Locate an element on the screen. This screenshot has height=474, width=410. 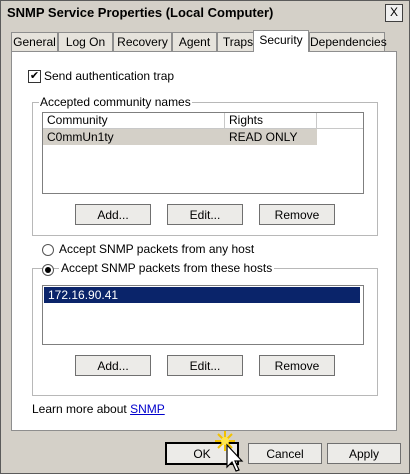
column-header-community: Community is located at coordinates (134, 120).